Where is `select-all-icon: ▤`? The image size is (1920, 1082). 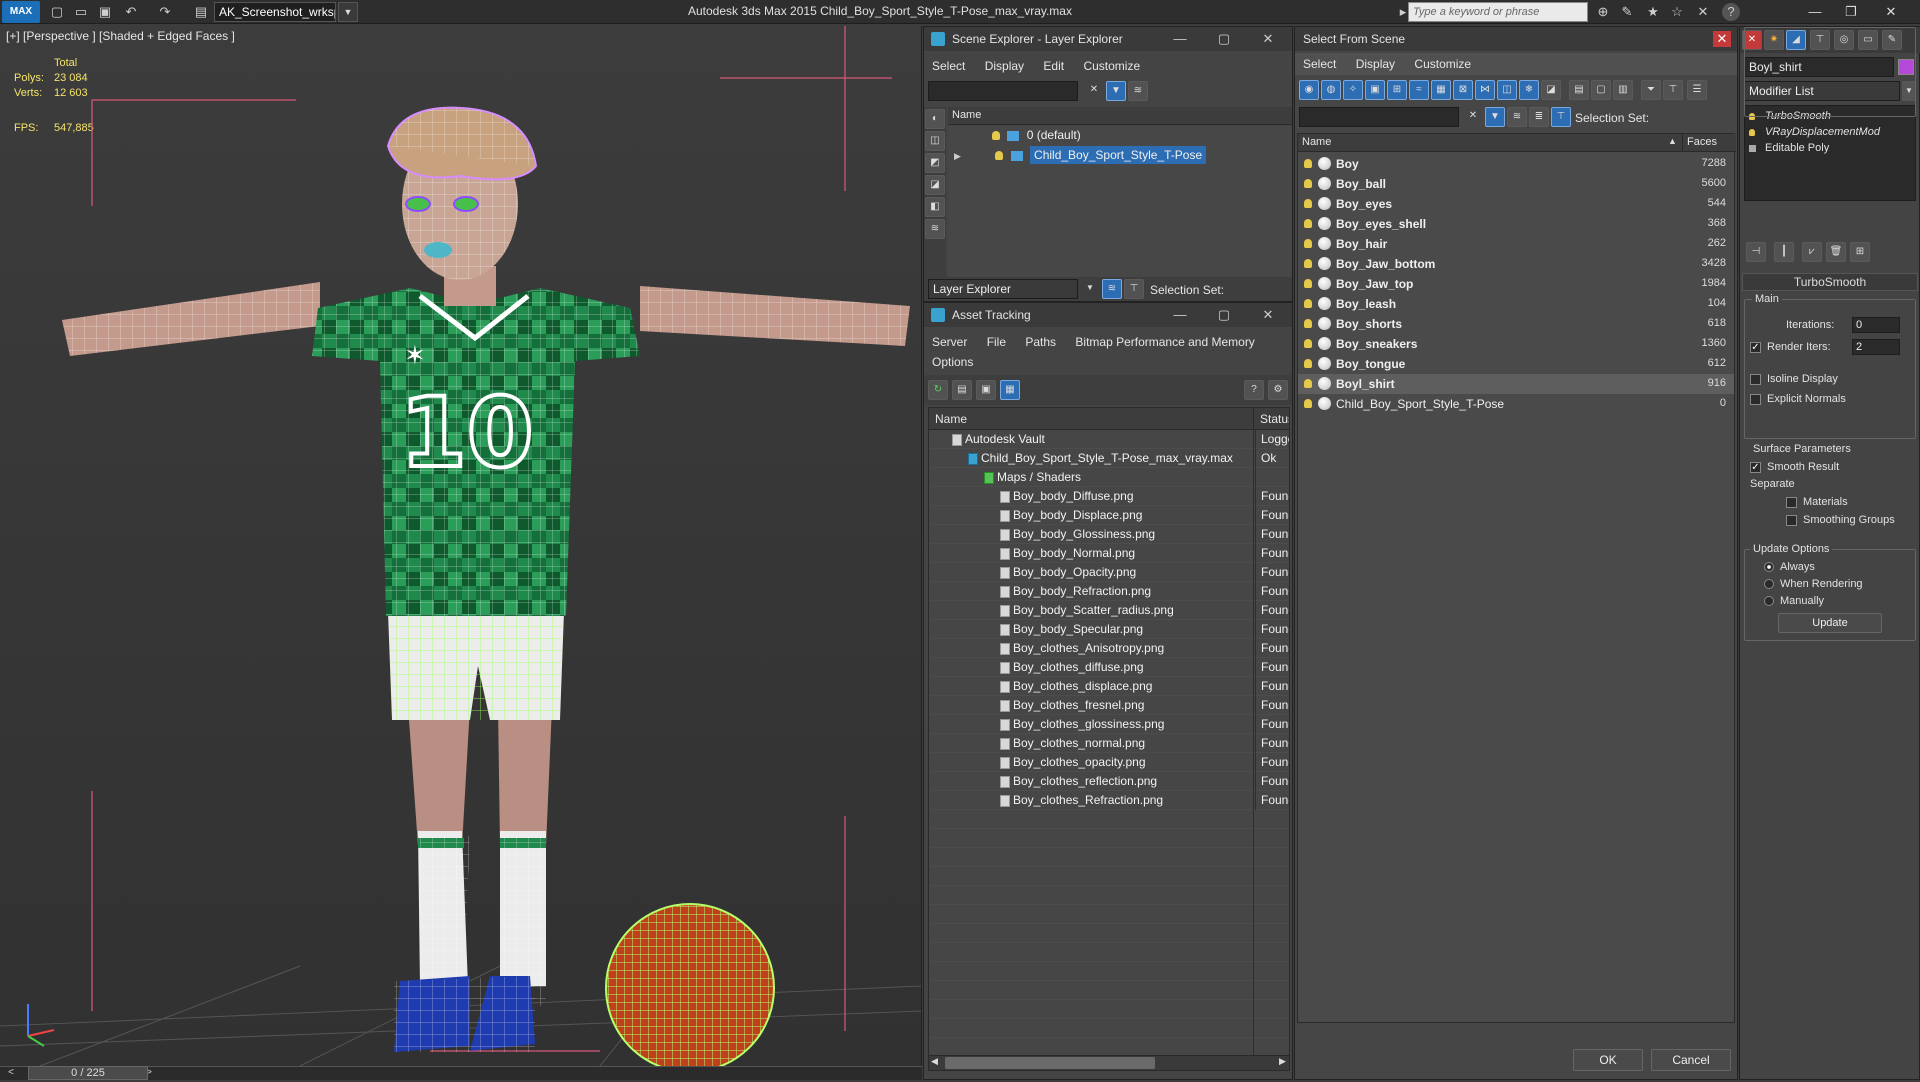 select-all-icon: ▤ is located at coordinates (1579, 90).